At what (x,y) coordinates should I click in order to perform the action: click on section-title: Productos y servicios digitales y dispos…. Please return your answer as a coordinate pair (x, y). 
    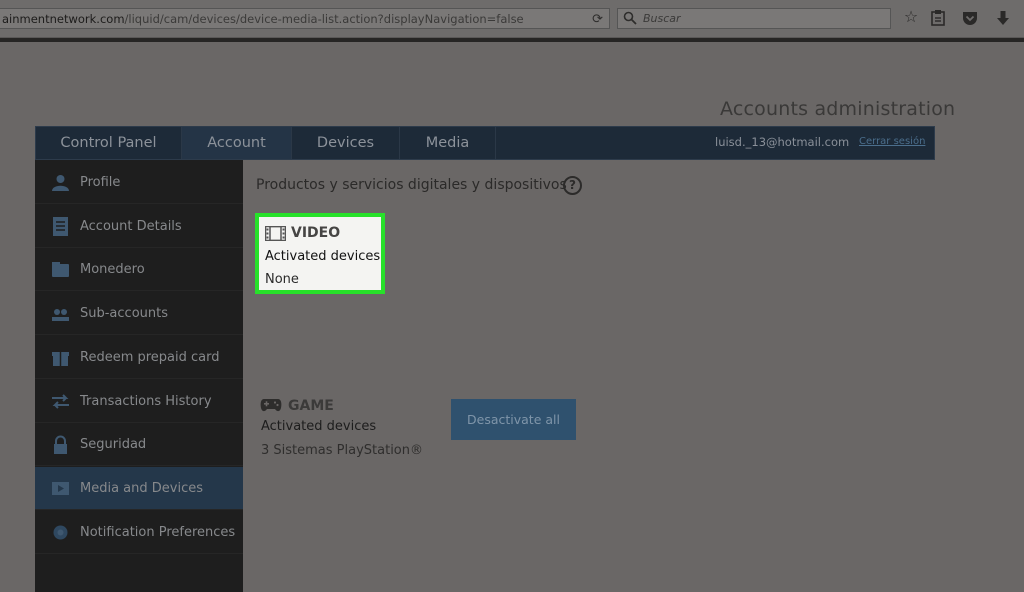
    Looking at the image, I should click on (411, 185).